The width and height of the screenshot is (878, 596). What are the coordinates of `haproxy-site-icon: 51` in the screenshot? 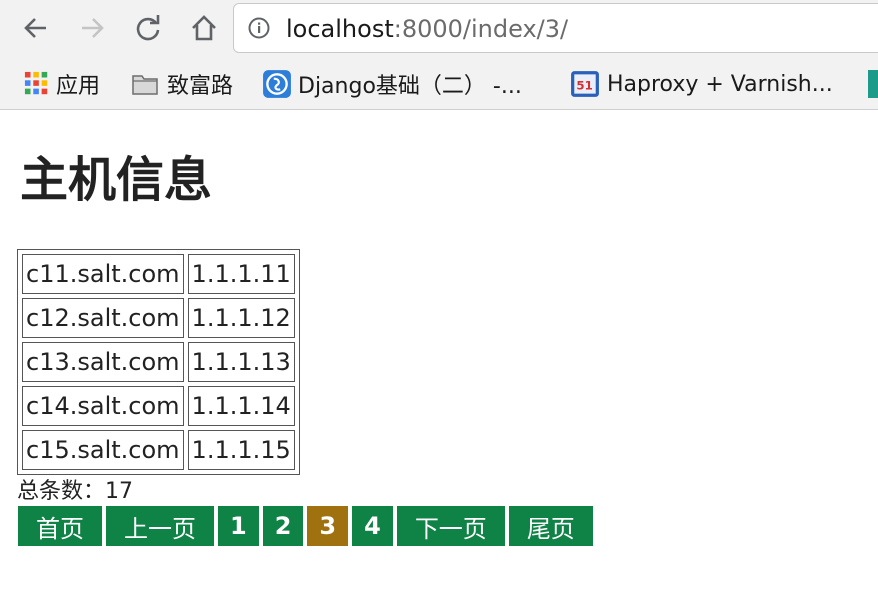 It's located at (585, 84).